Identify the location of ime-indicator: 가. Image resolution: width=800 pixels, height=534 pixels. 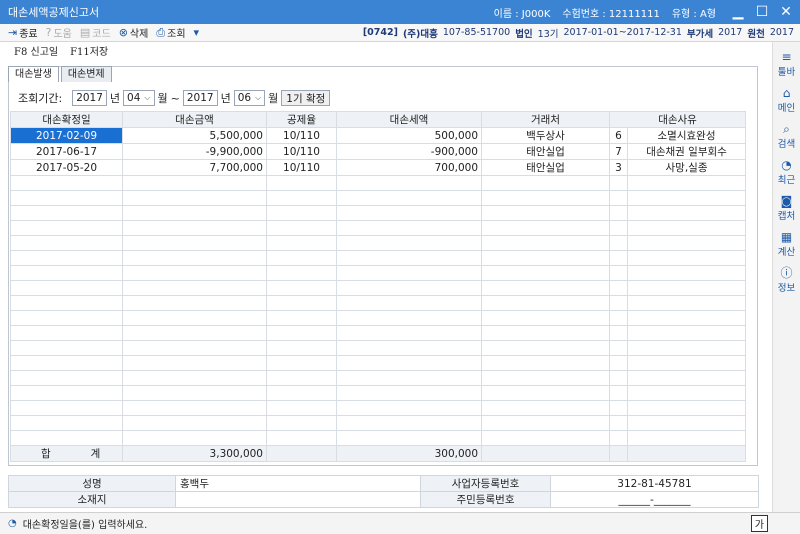
(759, 523).